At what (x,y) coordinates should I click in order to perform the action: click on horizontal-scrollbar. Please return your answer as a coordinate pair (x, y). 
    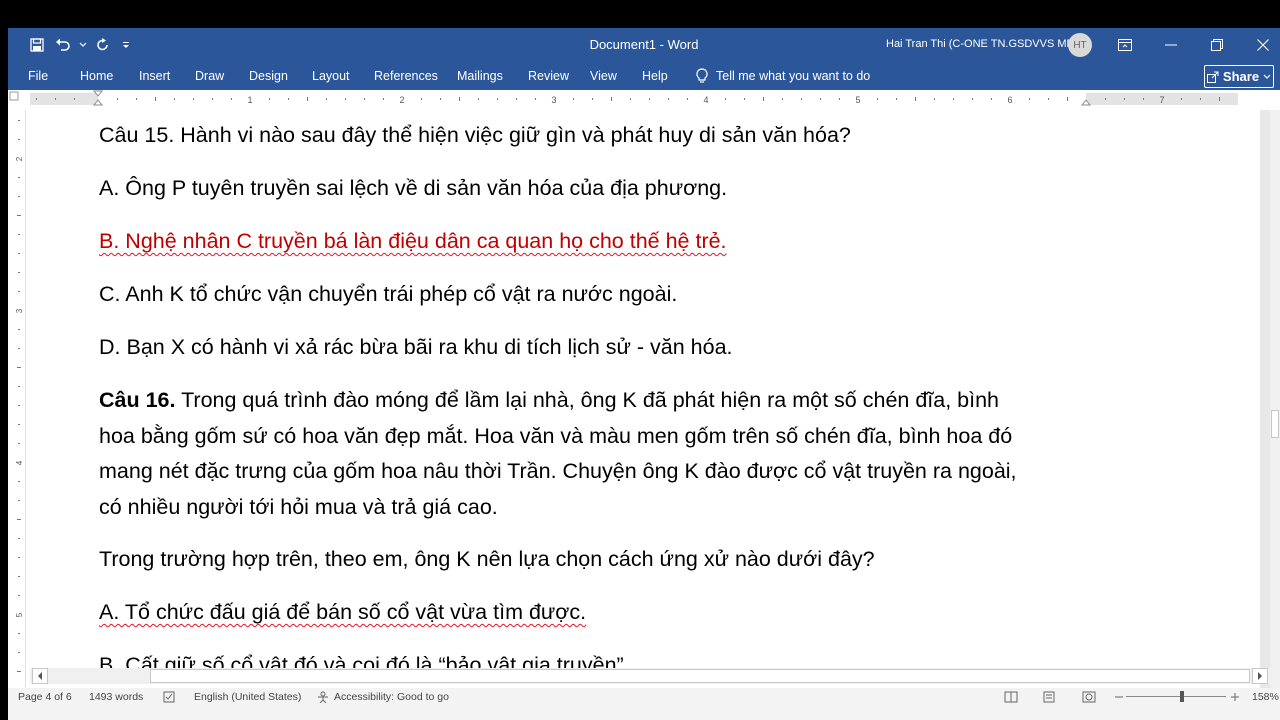
    Looking at the image, I should click on (650, 676).